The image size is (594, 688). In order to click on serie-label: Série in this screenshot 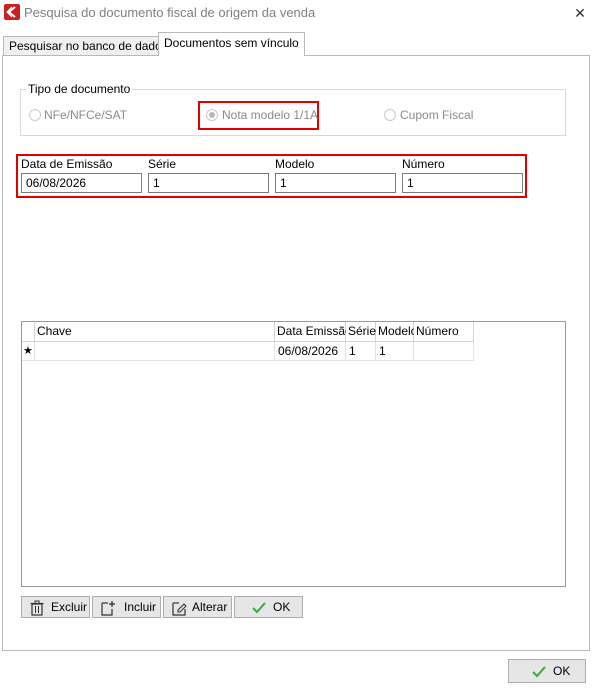, I will do `click(162, 164)`.